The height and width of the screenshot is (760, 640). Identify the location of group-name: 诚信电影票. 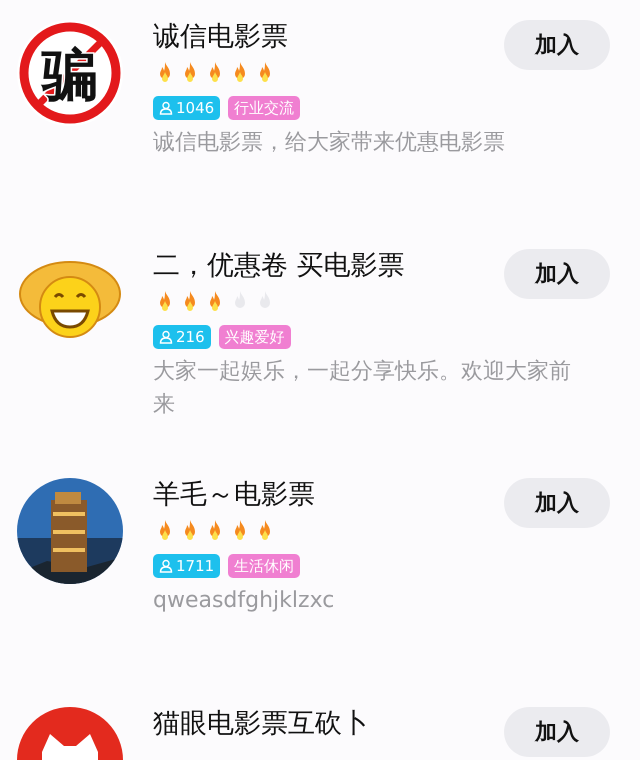
(220, 37).